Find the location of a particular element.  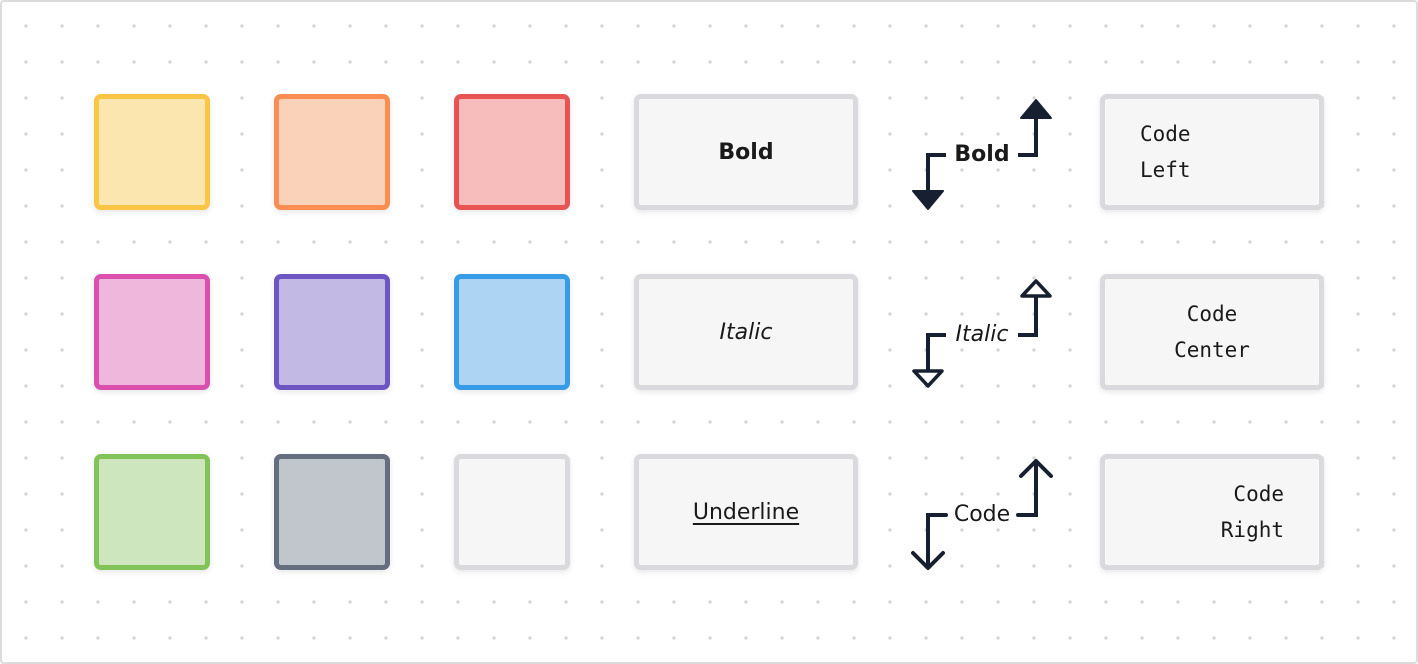

code-box-center: Code Center is located at coordinates (1212, 332).